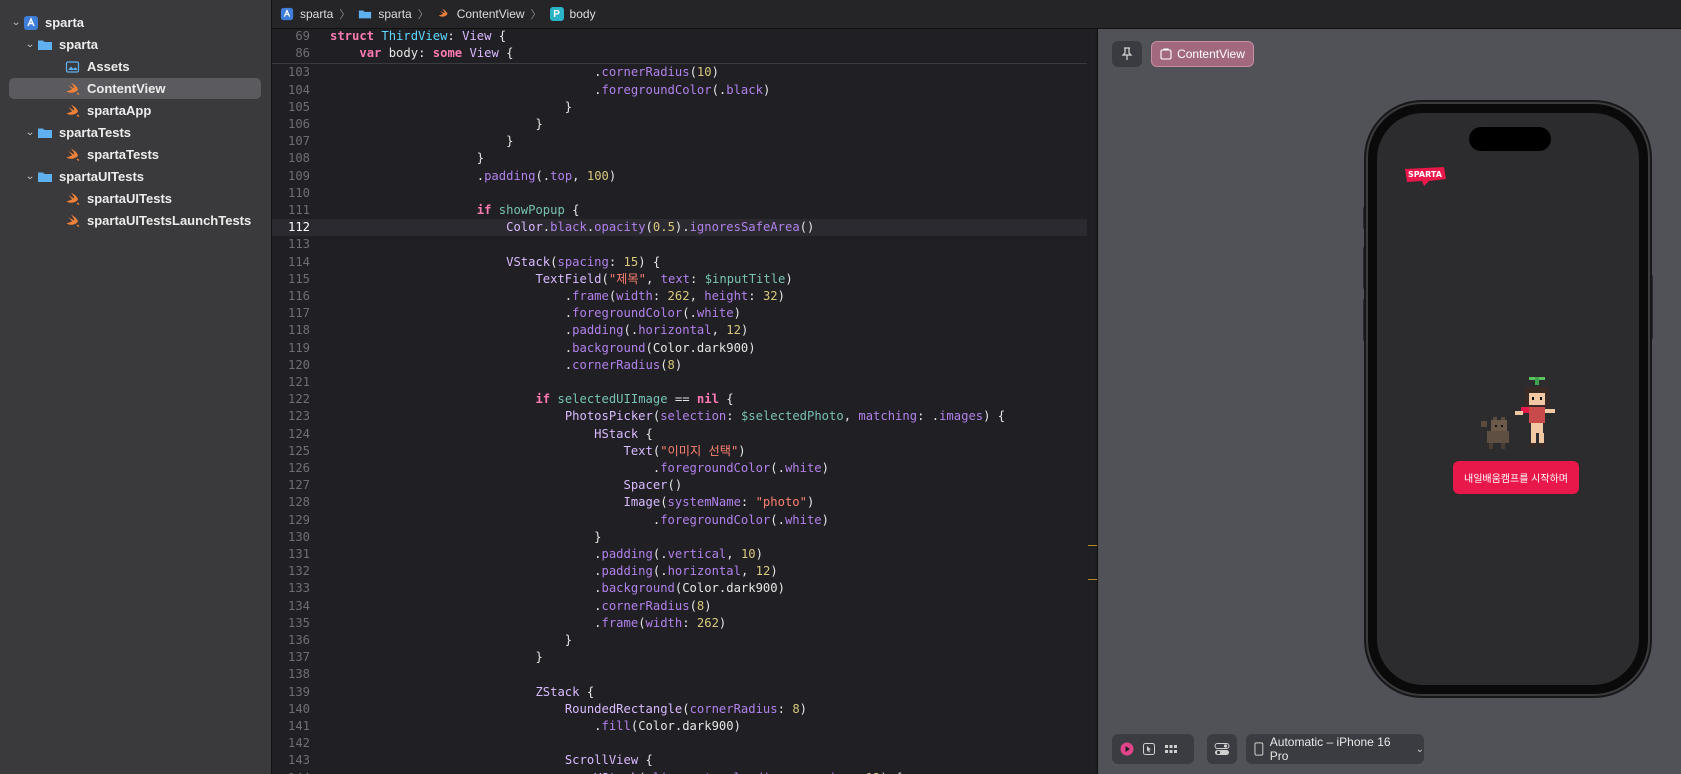  Describe the element at coordinates (679, 279) in the screenshot. I see `code-line: 115 TextField("제목", text: $inputTitle)` at that location.